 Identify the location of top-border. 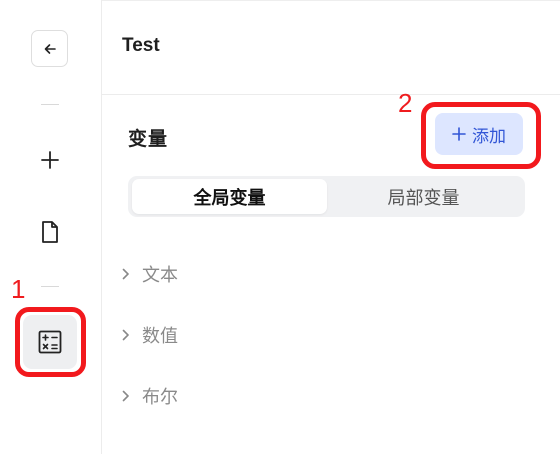
(331, 0).